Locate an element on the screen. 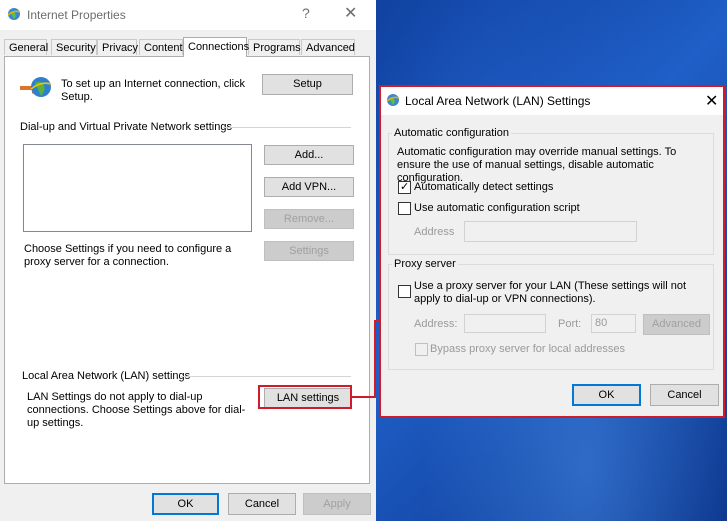 The height and width of the screenshot is (521, 727). settings-button: Settings is located at coordinates (309, 251).